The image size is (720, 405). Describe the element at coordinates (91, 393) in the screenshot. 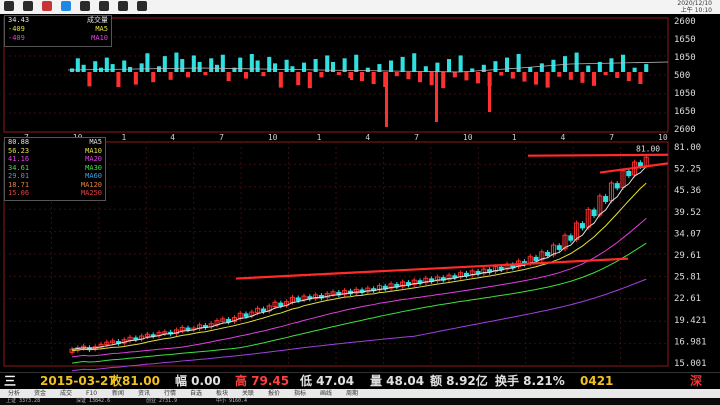

I see `bottom-tab: F10` at that location.